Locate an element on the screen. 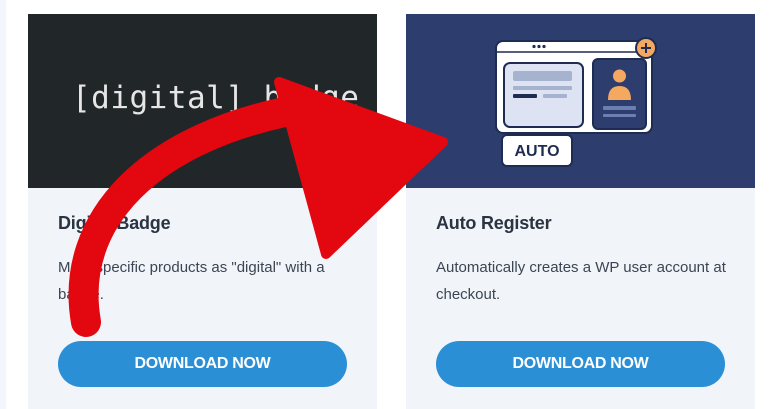  plus-icon is located at coordinates (646, 48).